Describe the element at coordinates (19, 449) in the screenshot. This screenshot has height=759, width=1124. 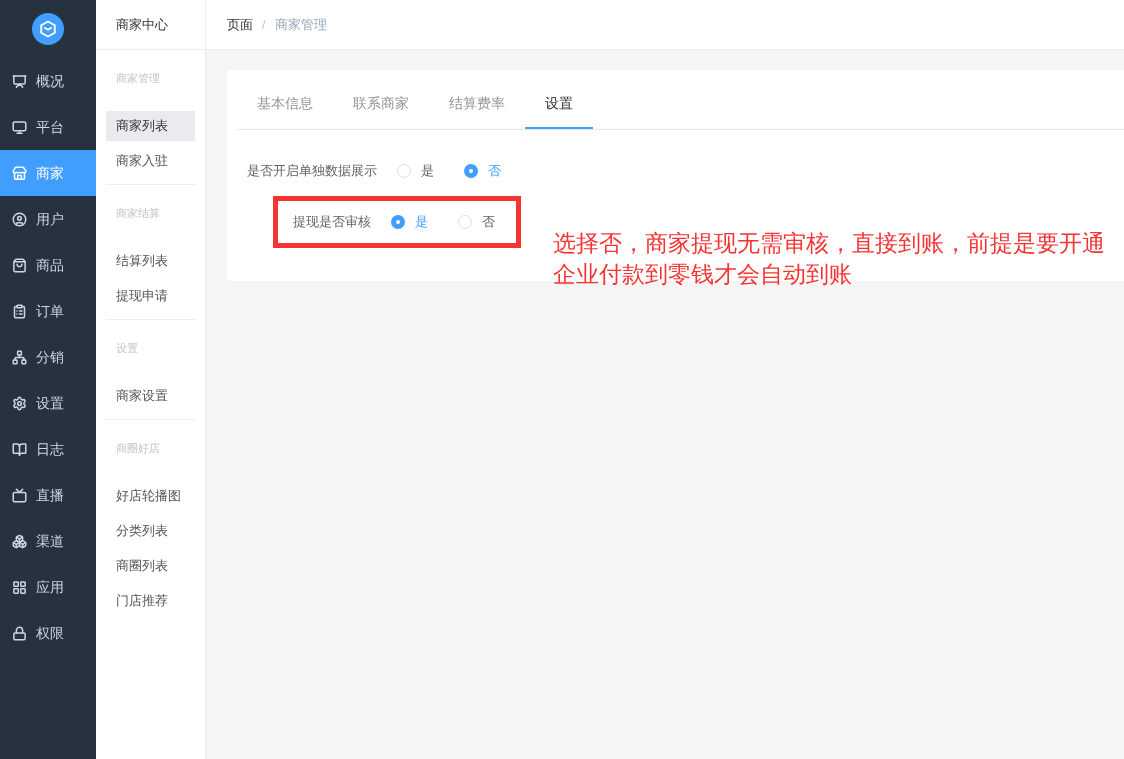
I see `book-icon` at that location.